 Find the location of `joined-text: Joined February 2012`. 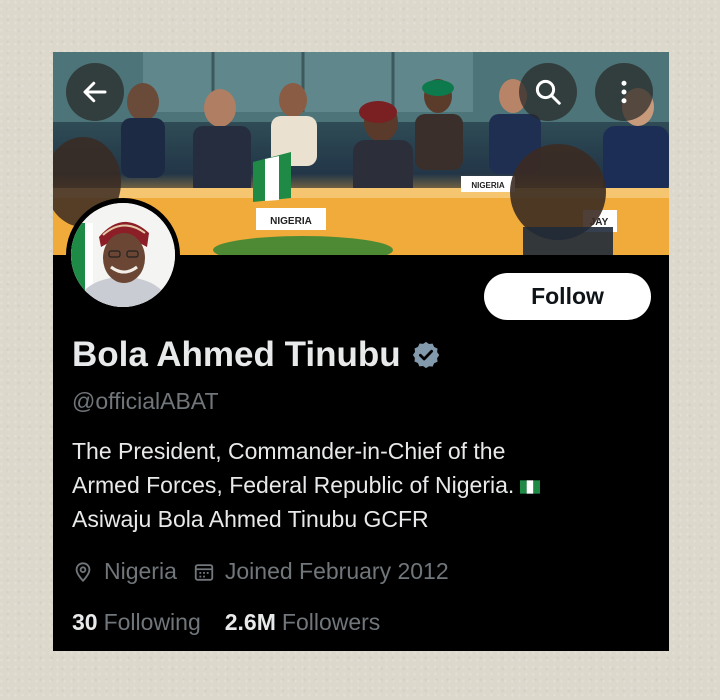

joined-text: Joined February 2012 is located at coordinates (336, 571).